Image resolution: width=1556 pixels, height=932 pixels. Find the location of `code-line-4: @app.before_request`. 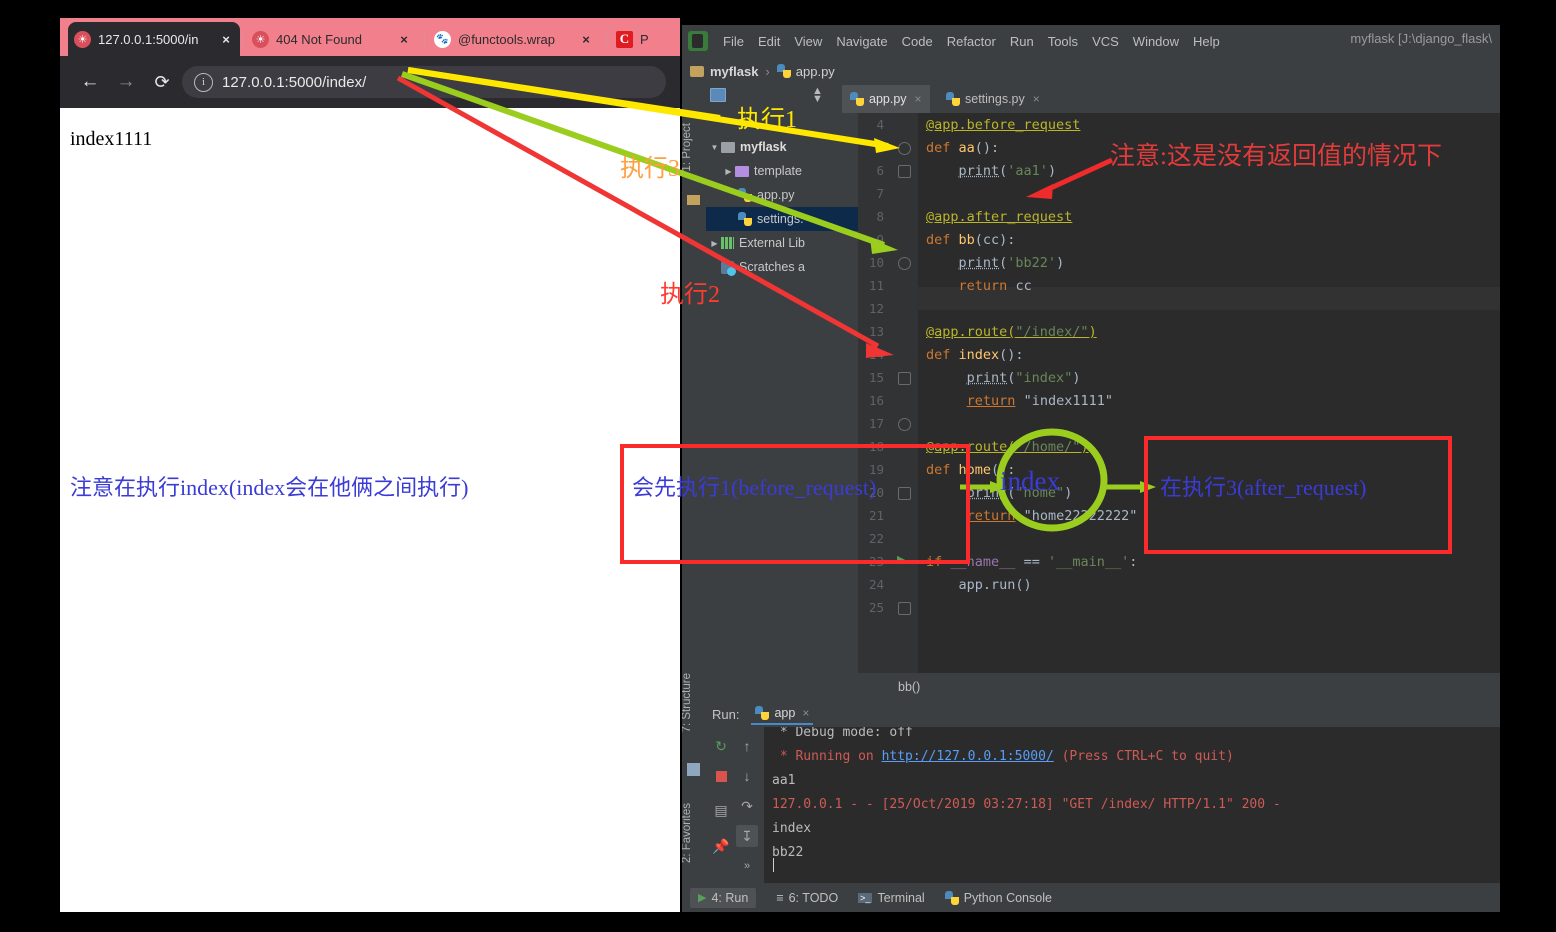

code-line-4: @app.before_request is located at coordinates (1003, 125).